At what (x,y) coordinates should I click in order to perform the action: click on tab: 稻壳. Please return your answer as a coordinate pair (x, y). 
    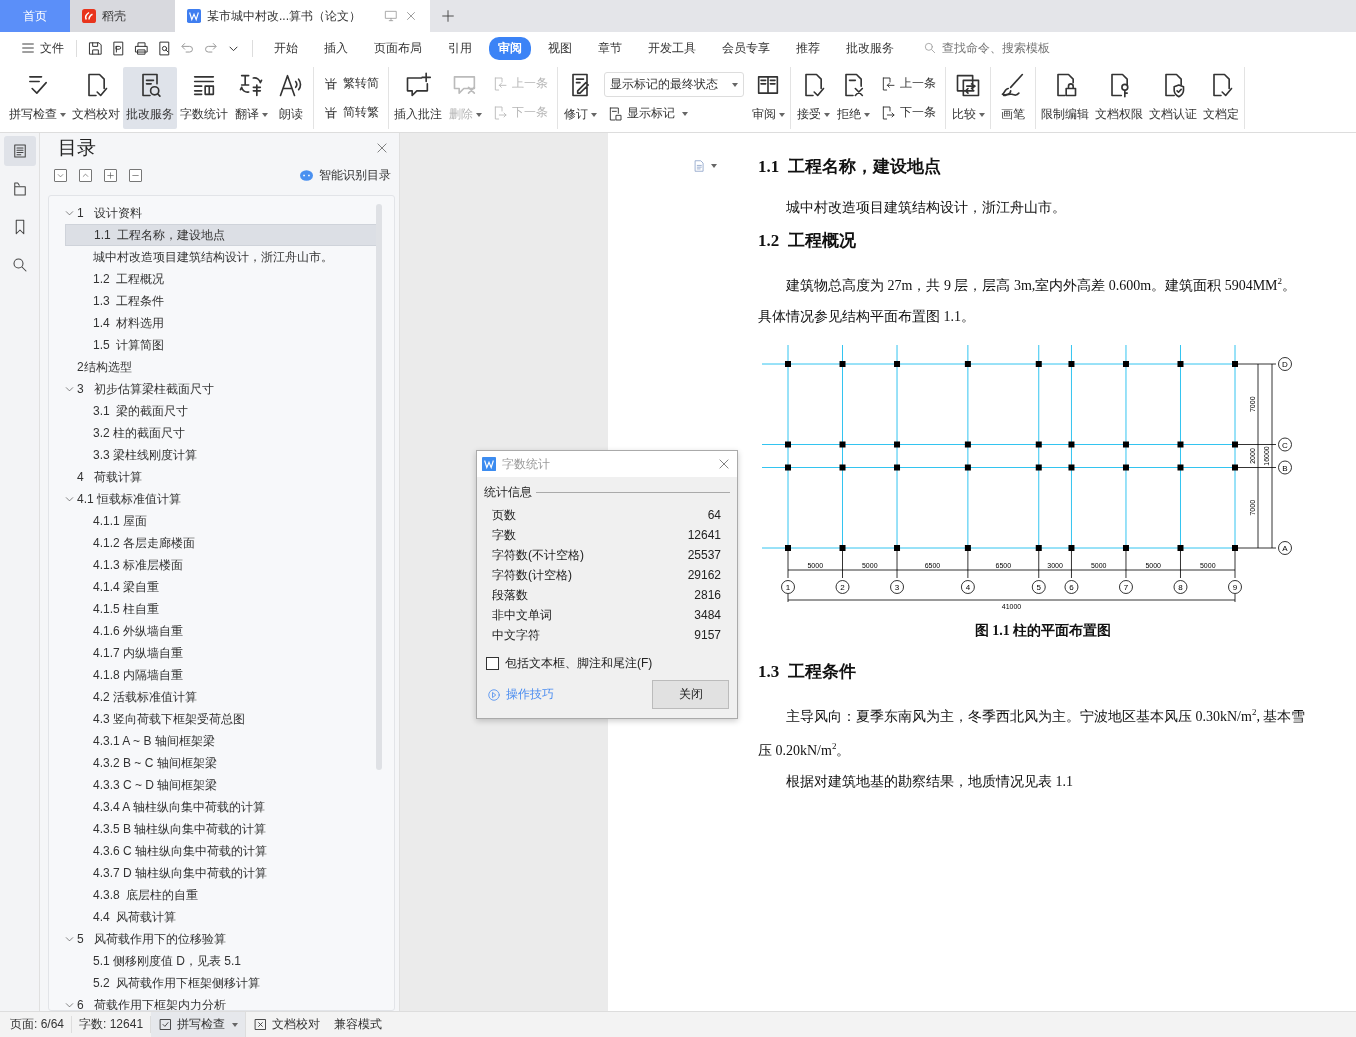
    Looking at the image, I should click on (122, 16).